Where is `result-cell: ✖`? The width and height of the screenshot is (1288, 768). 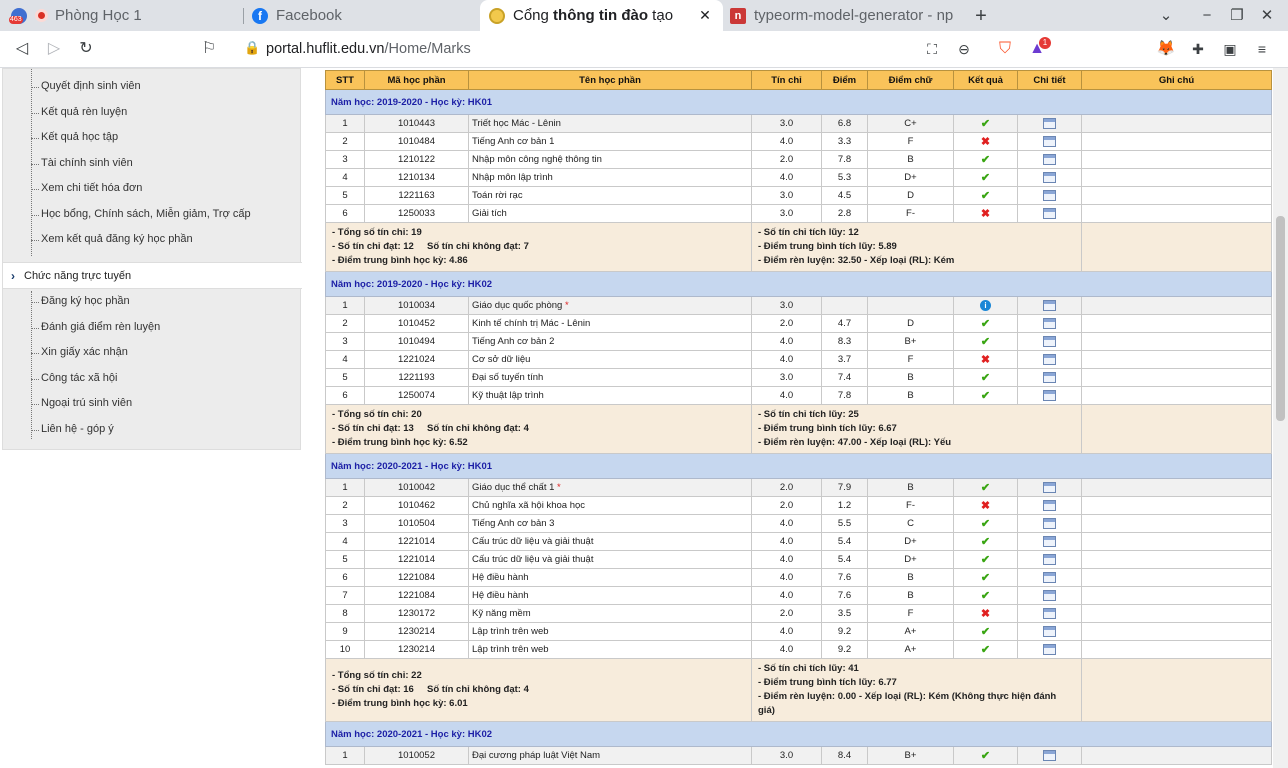 result-cell: ✖ is located at coordinates (985, 141).